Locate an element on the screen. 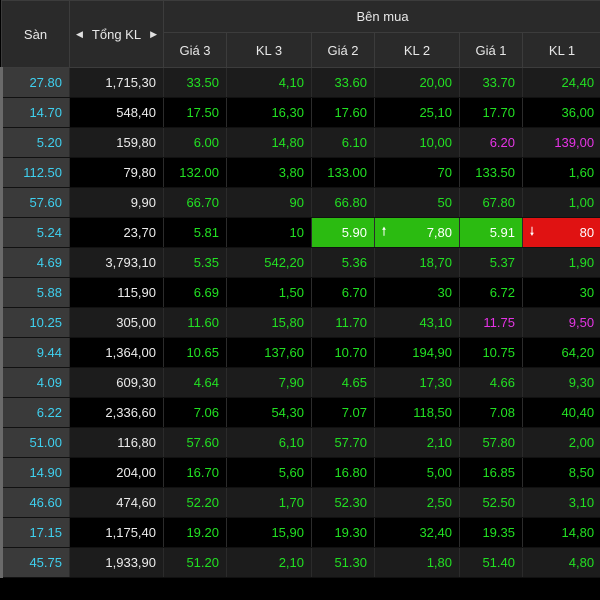 This screenshot has width=600, height=600. kl2-cell: 1,80 is located at coordinates (417, 562).